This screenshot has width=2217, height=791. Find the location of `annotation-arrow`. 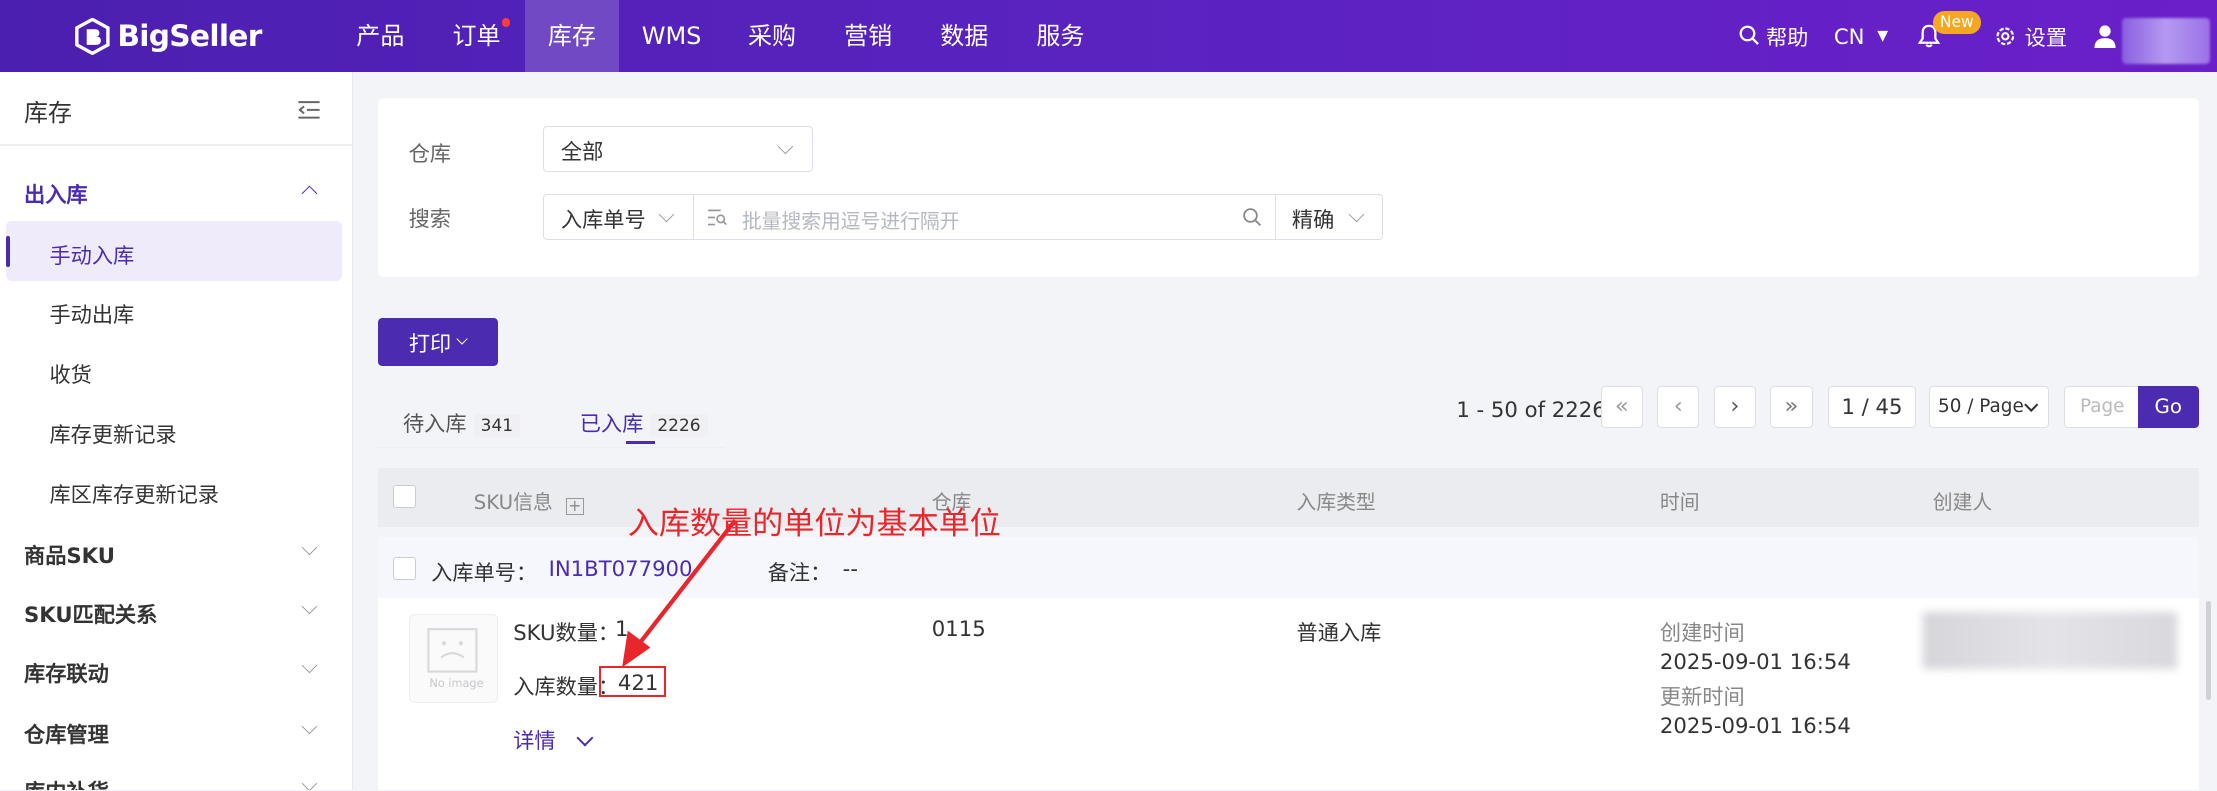

annotation-arrow is located at coordinates (679, 593).